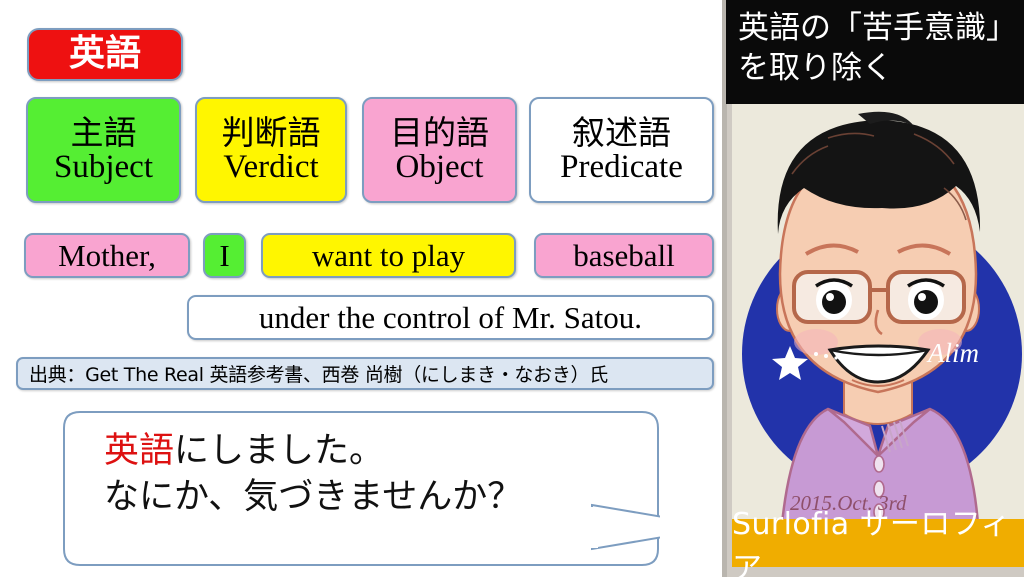 This screenshot has width=1024, height=577. I want to click on pos-box-predicate: 叙述語 Predicate, so click(621, 150).